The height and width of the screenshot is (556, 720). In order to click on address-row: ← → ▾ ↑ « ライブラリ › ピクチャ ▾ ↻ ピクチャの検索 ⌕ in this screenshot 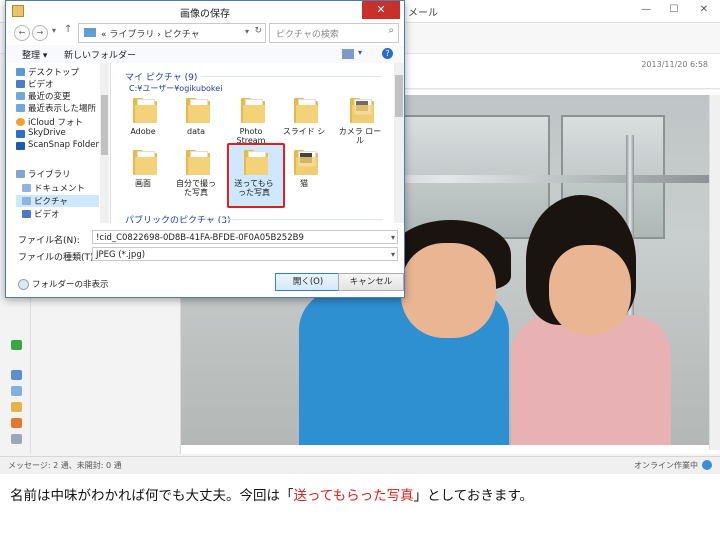, I will do `click(205, 33)`.